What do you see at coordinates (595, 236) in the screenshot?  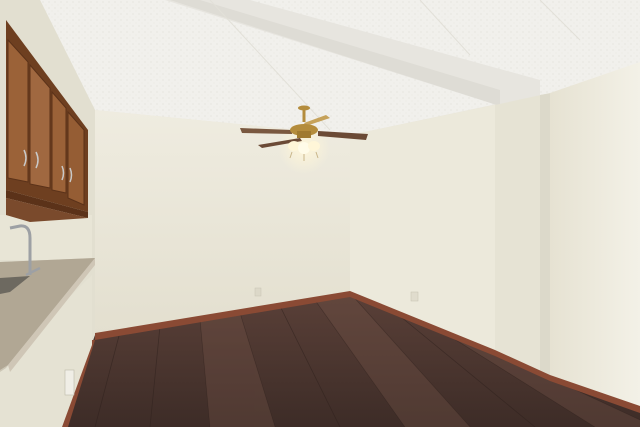 I see `far-right-wall` at bounding box center [595, 236].